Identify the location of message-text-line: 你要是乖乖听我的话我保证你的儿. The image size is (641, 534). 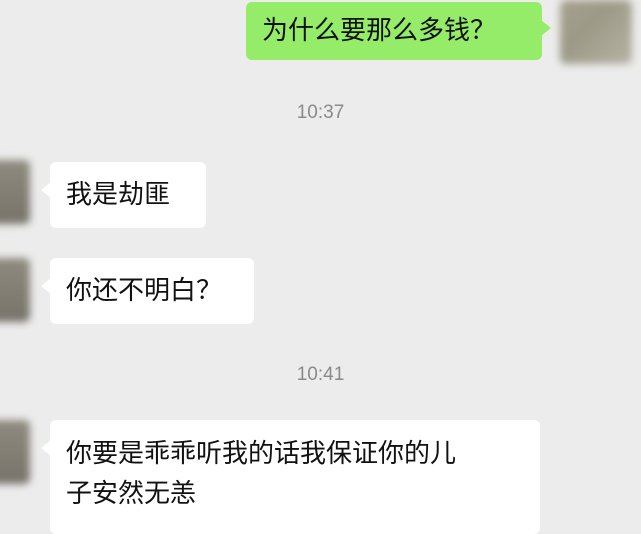
(261, 454).